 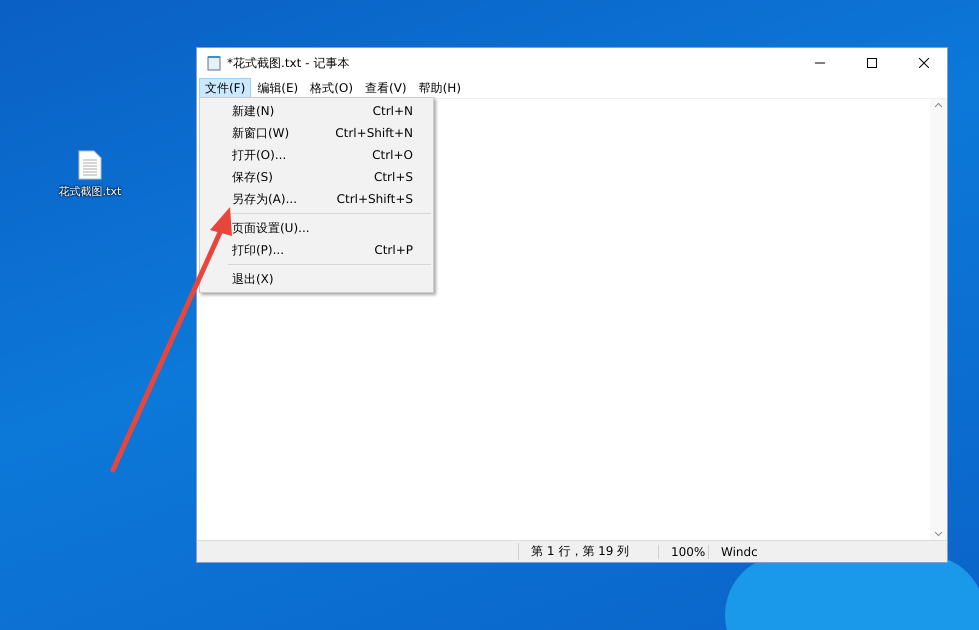 I want to click on menu-item: 文件(F), so click(x=225, y=88).